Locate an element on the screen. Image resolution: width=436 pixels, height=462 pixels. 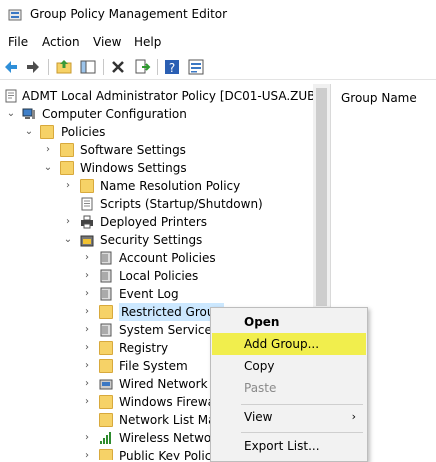
tree-item-event-log: › Event Log is located at coordinates (156, 294).